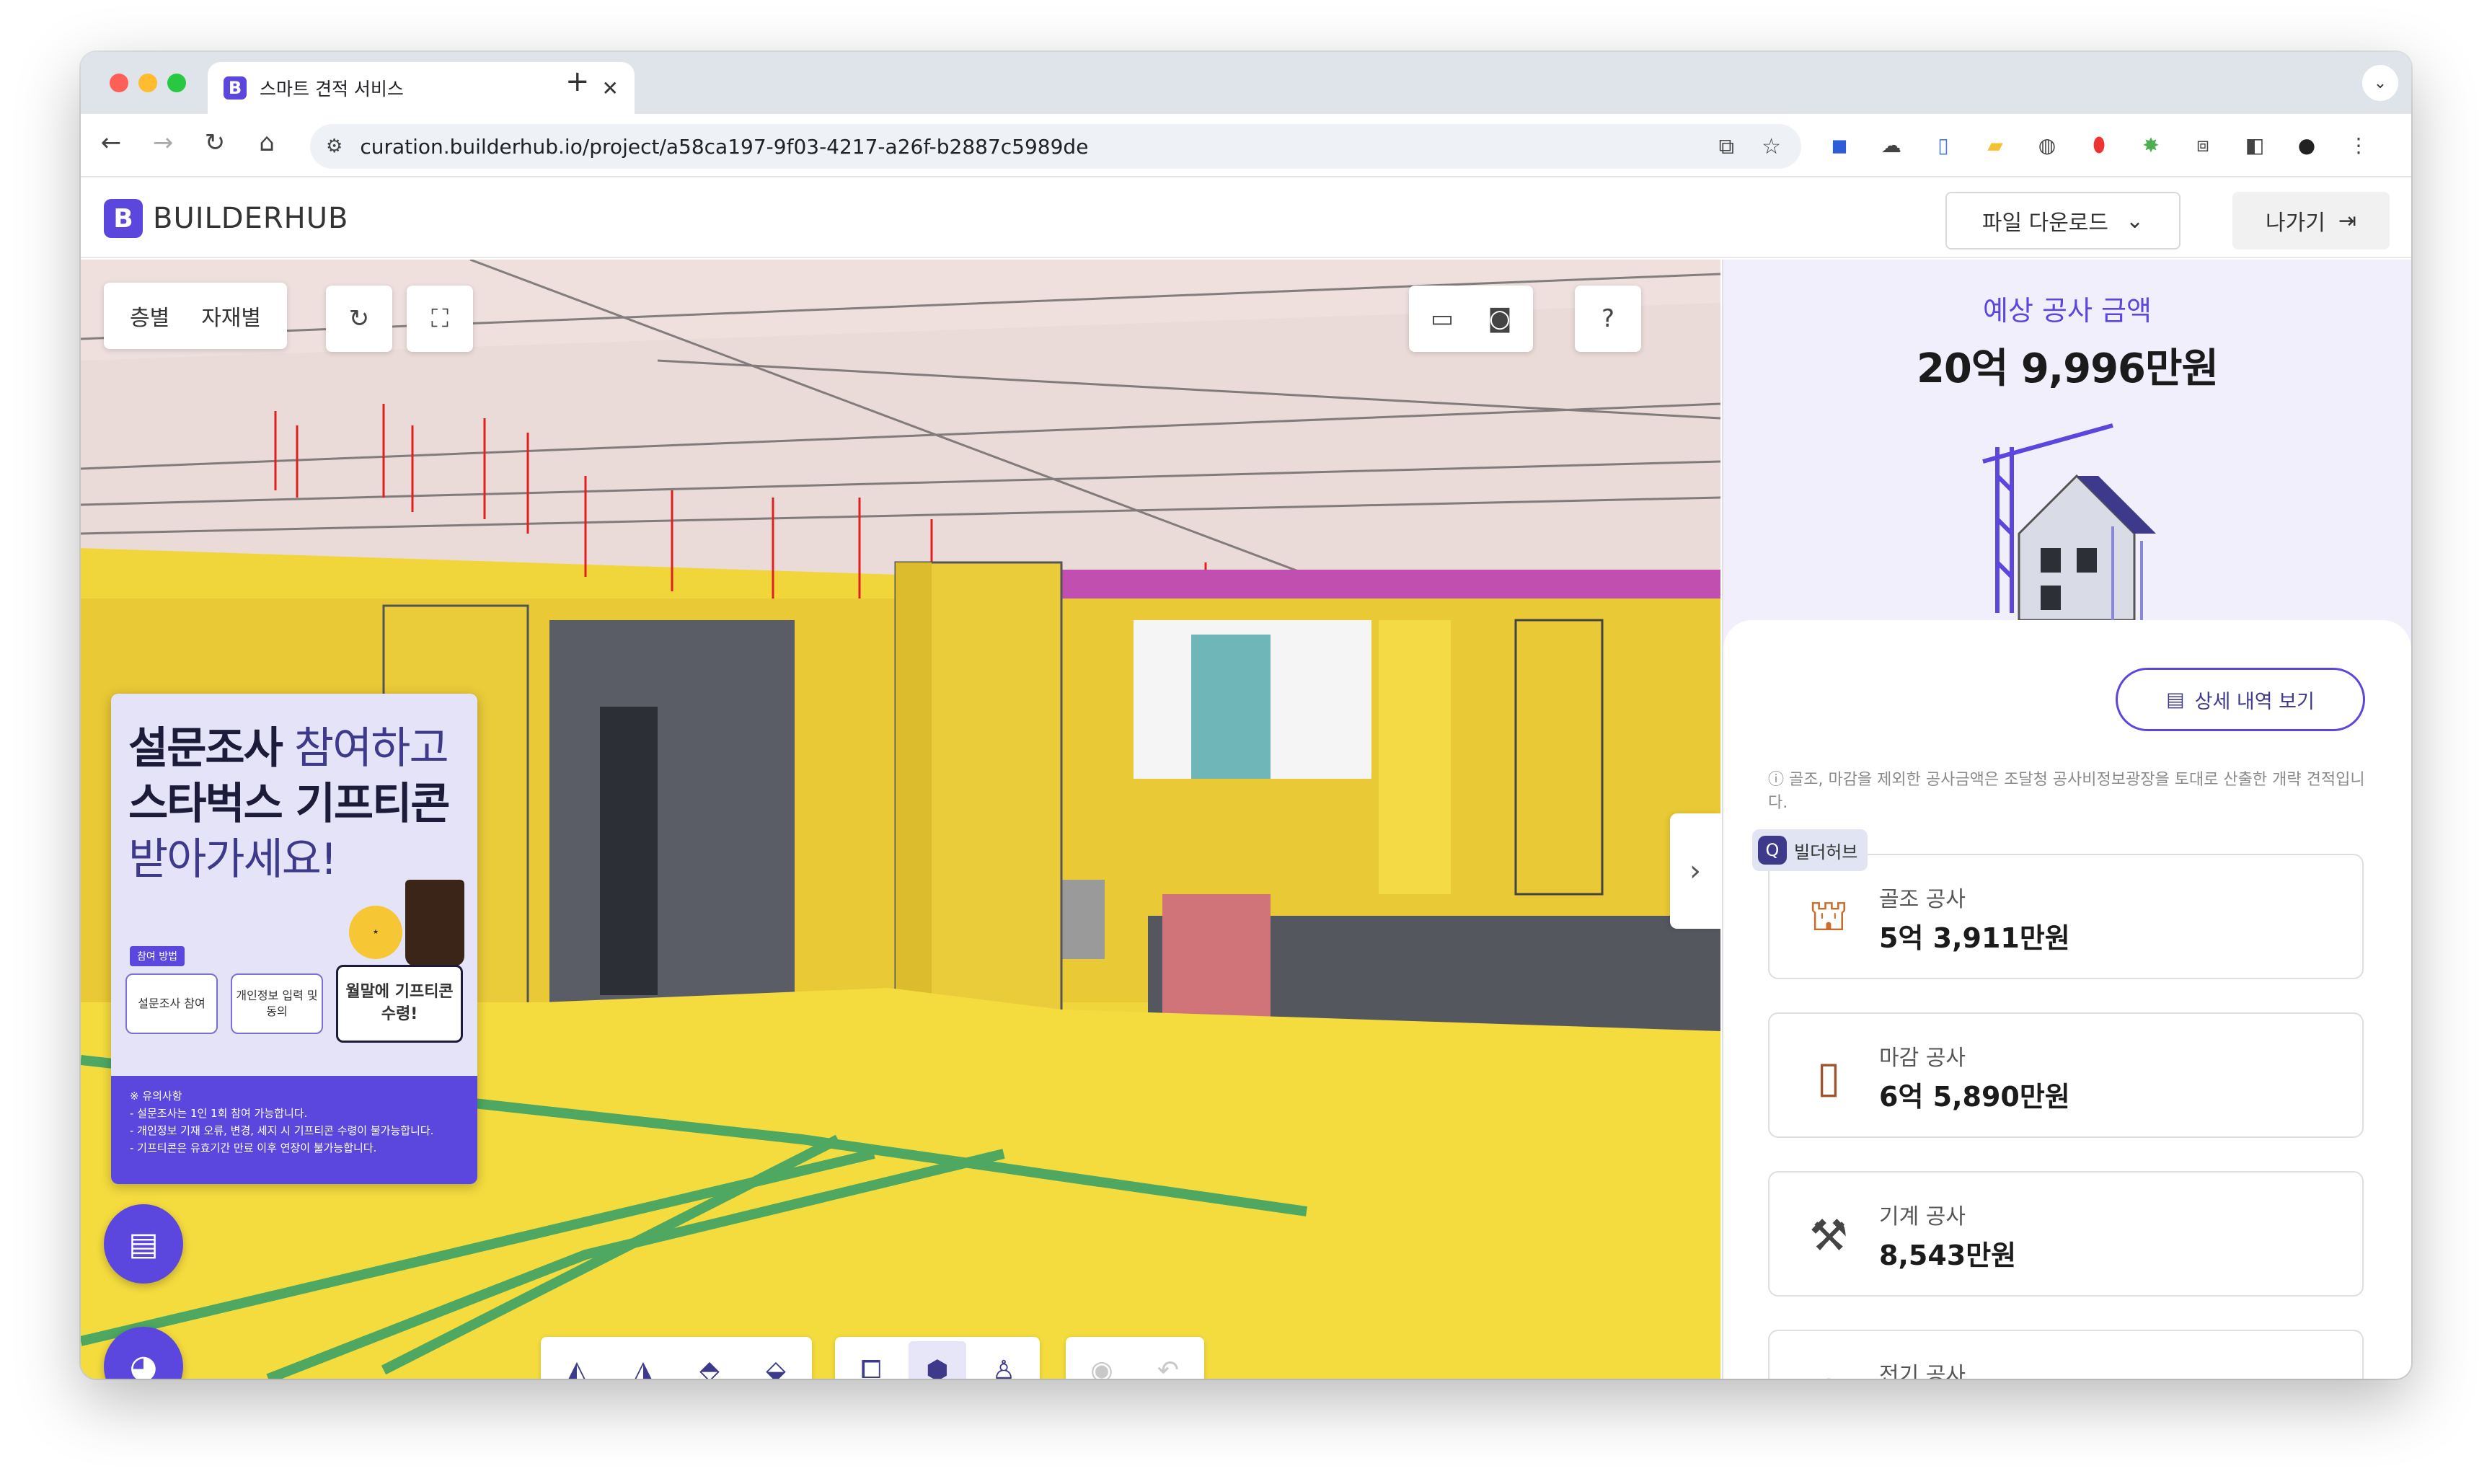  Describe the element at coordinates (143, 1363) in the screenshot. I see `bot-face-icon: ◕` at that location.